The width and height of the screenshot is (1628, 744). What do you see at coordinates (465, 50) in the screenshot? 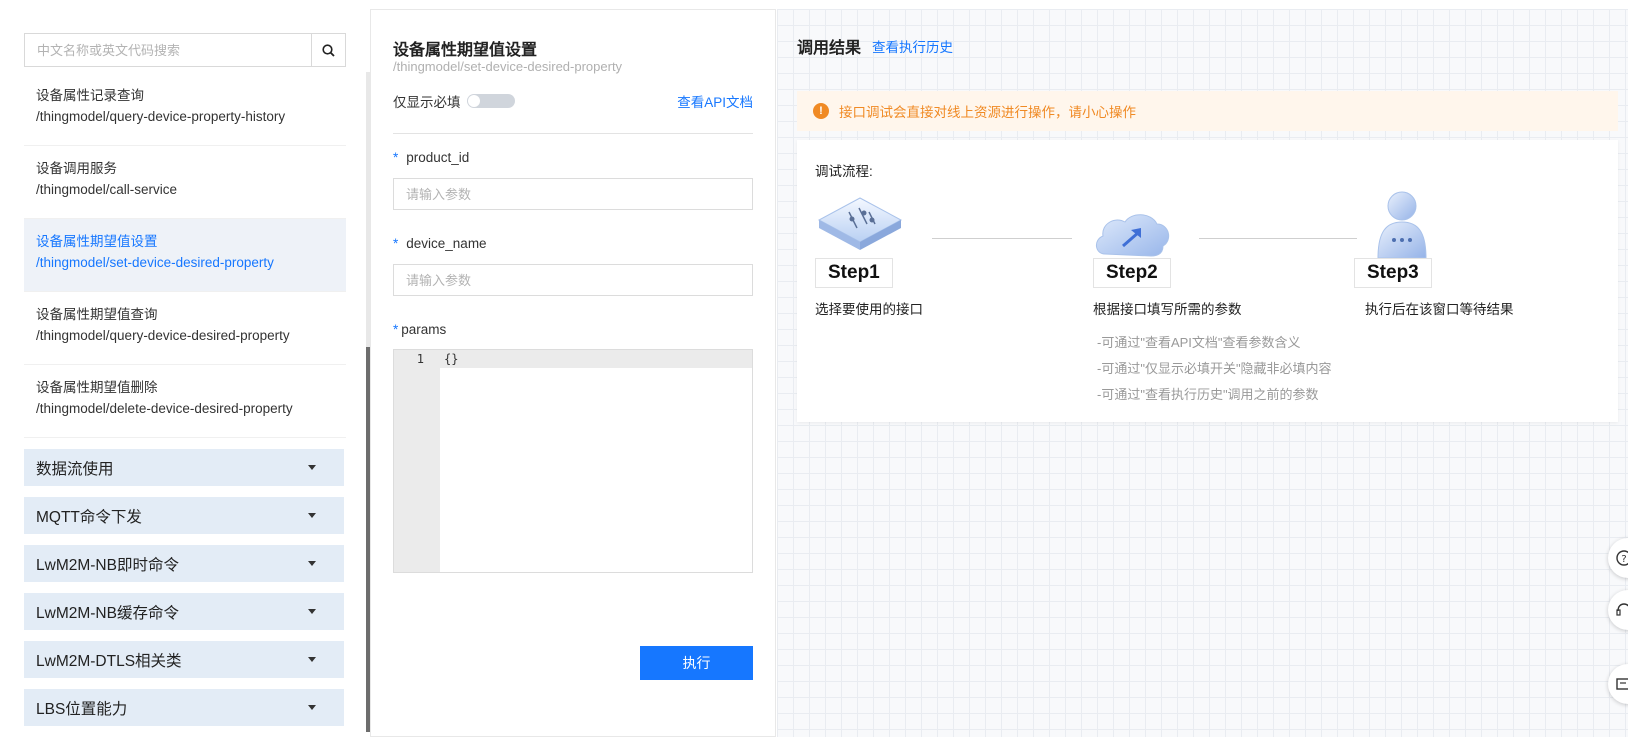
I see `form-title: 设备属性期望值设置` at bounding box center [465, 50].